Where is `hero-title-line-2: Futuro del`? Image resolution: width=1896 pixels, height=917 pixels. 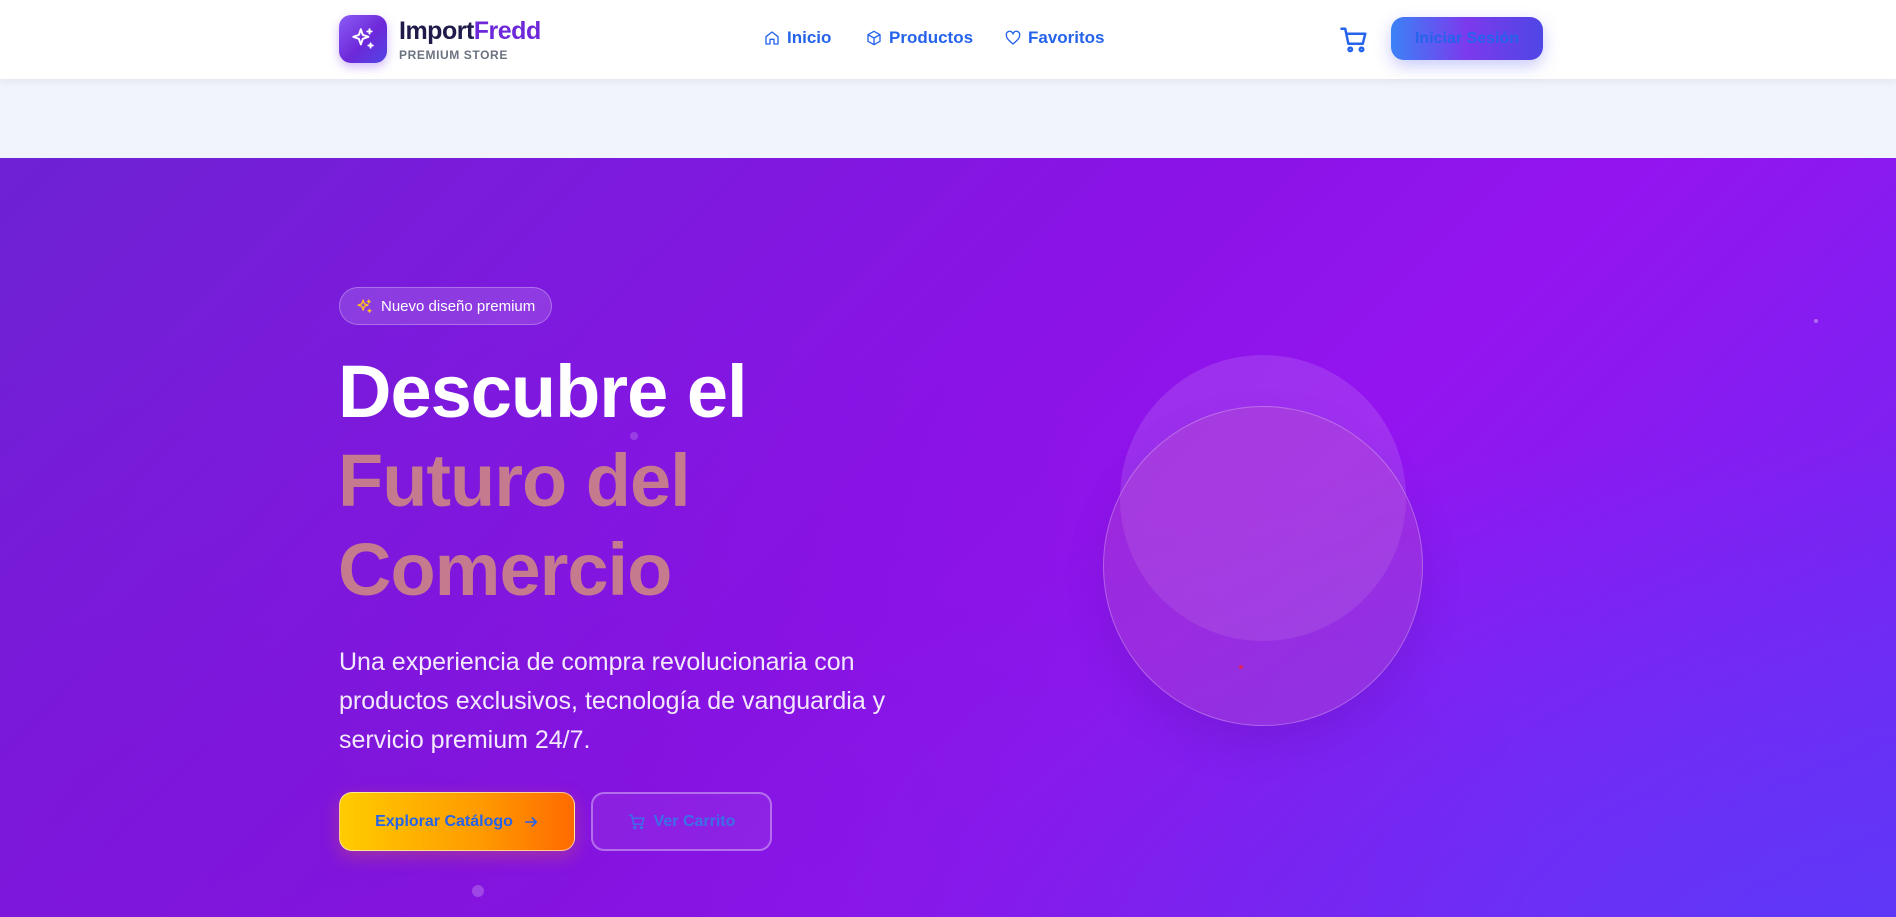 hero-title-line-2: Futuro del is located at coordinates (514, 480).